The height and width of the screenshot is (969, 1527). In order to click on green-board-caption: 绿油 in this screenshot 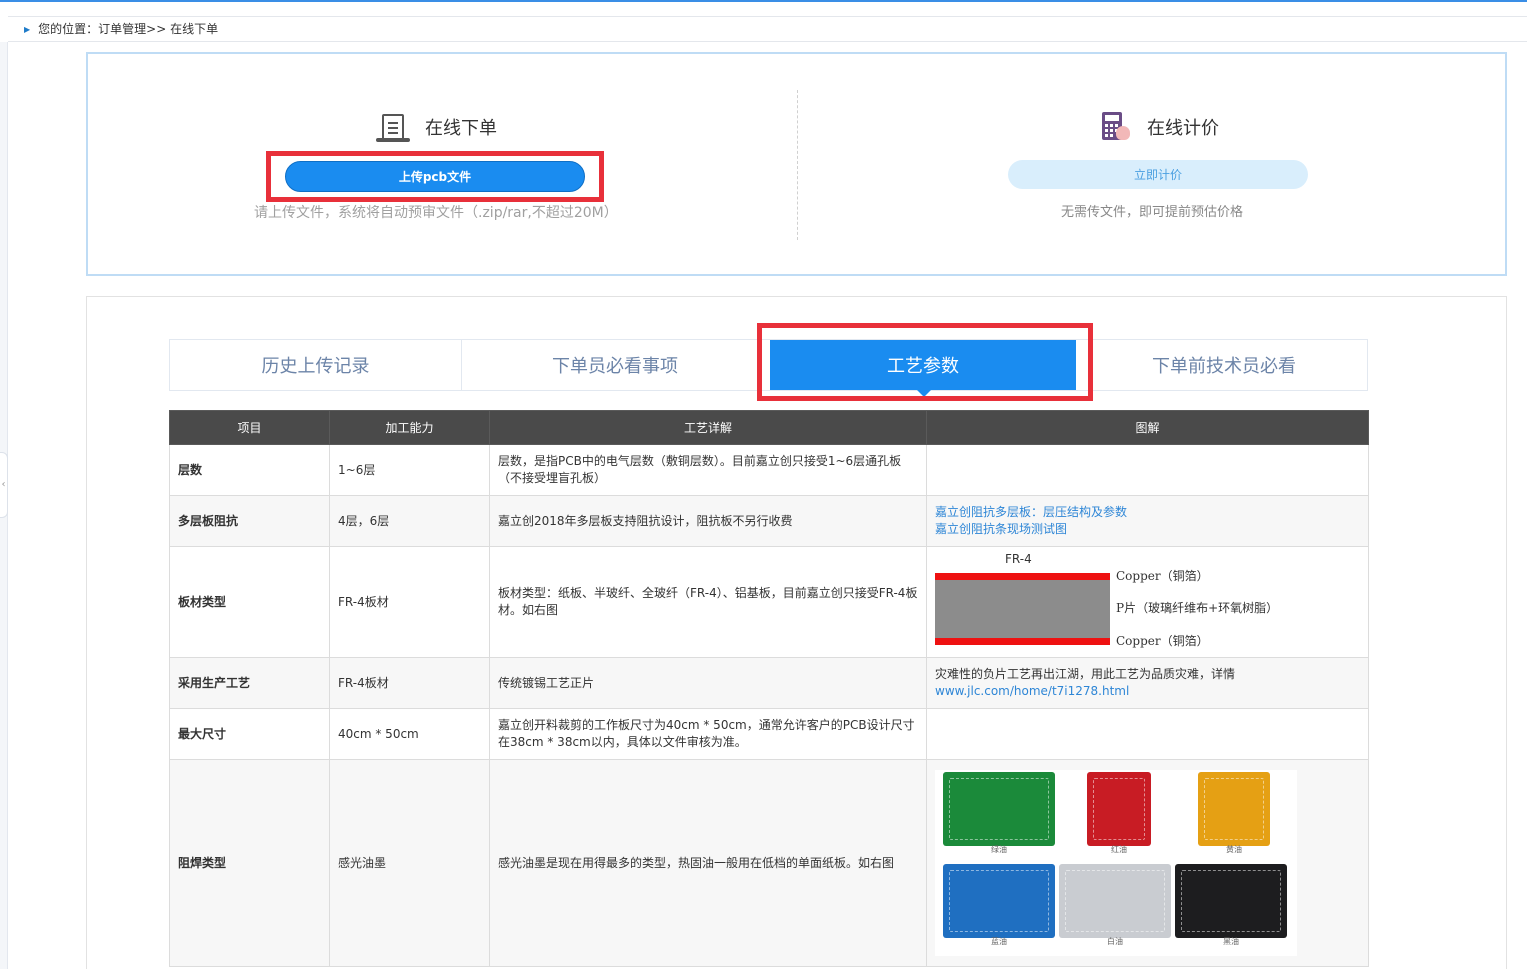, I will do `click(999, 849)`.